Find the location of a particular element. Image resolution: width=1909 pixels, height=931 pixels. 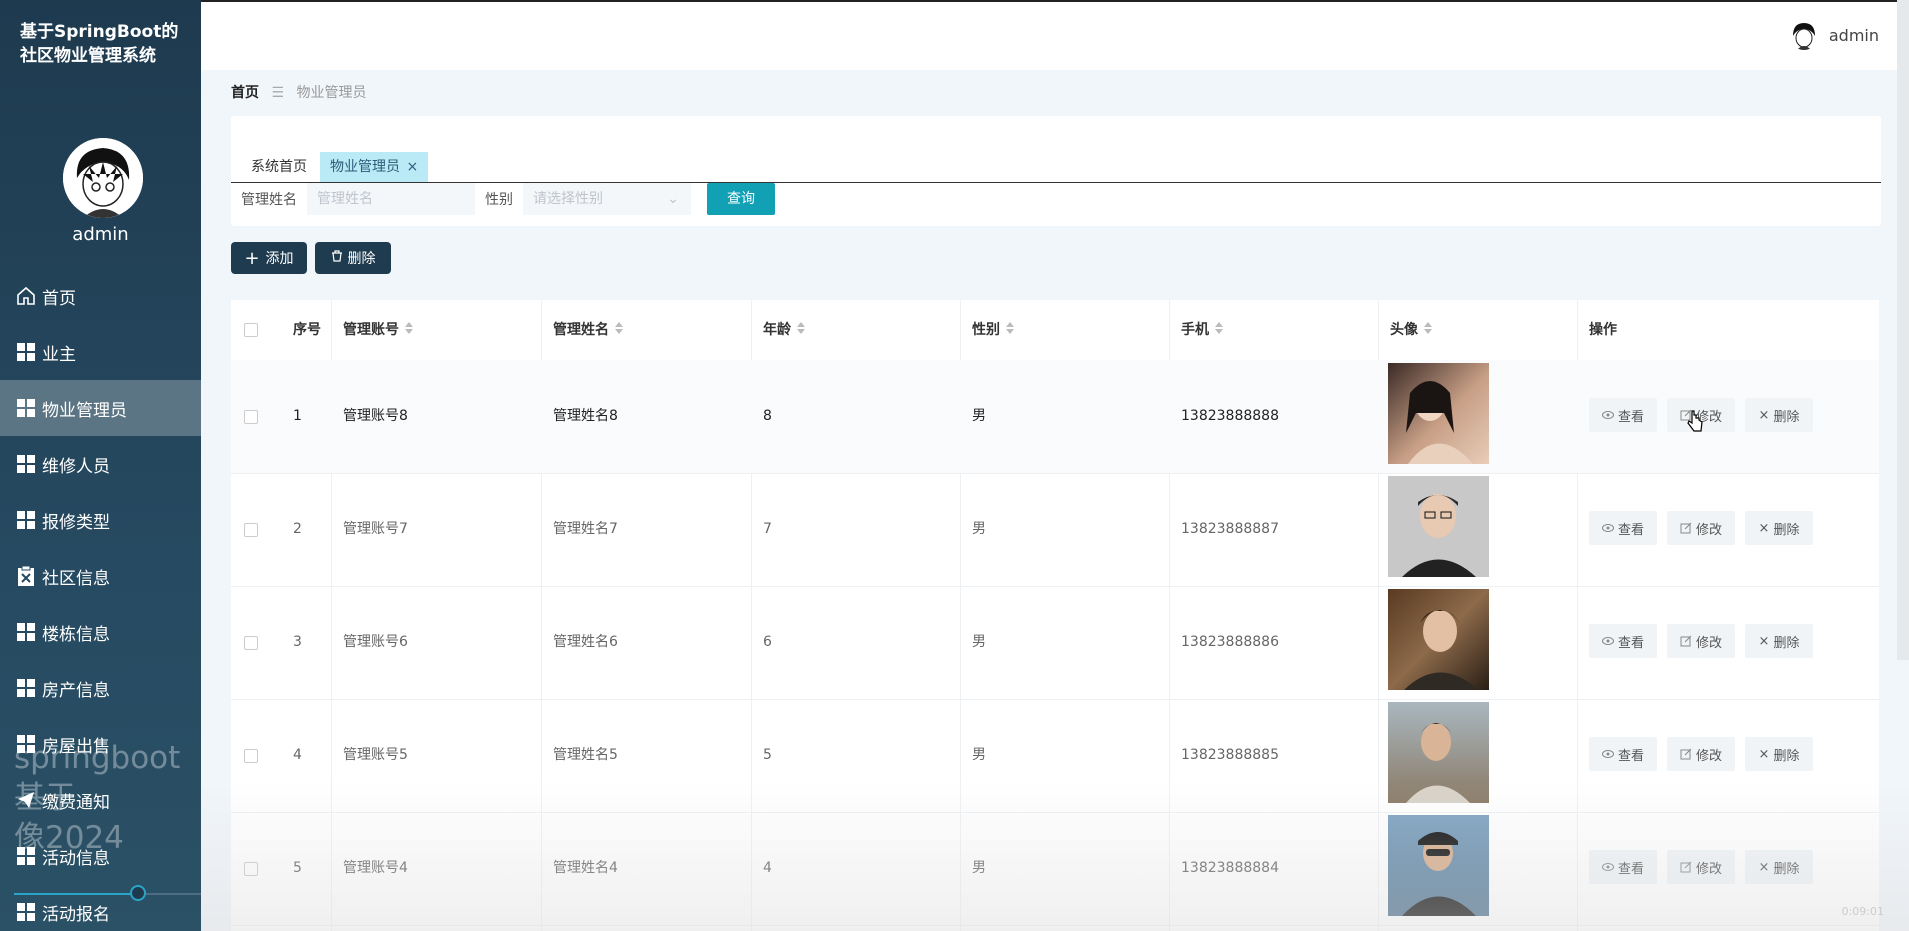

delete-button: 删除 is located at coordinates (353, 258).